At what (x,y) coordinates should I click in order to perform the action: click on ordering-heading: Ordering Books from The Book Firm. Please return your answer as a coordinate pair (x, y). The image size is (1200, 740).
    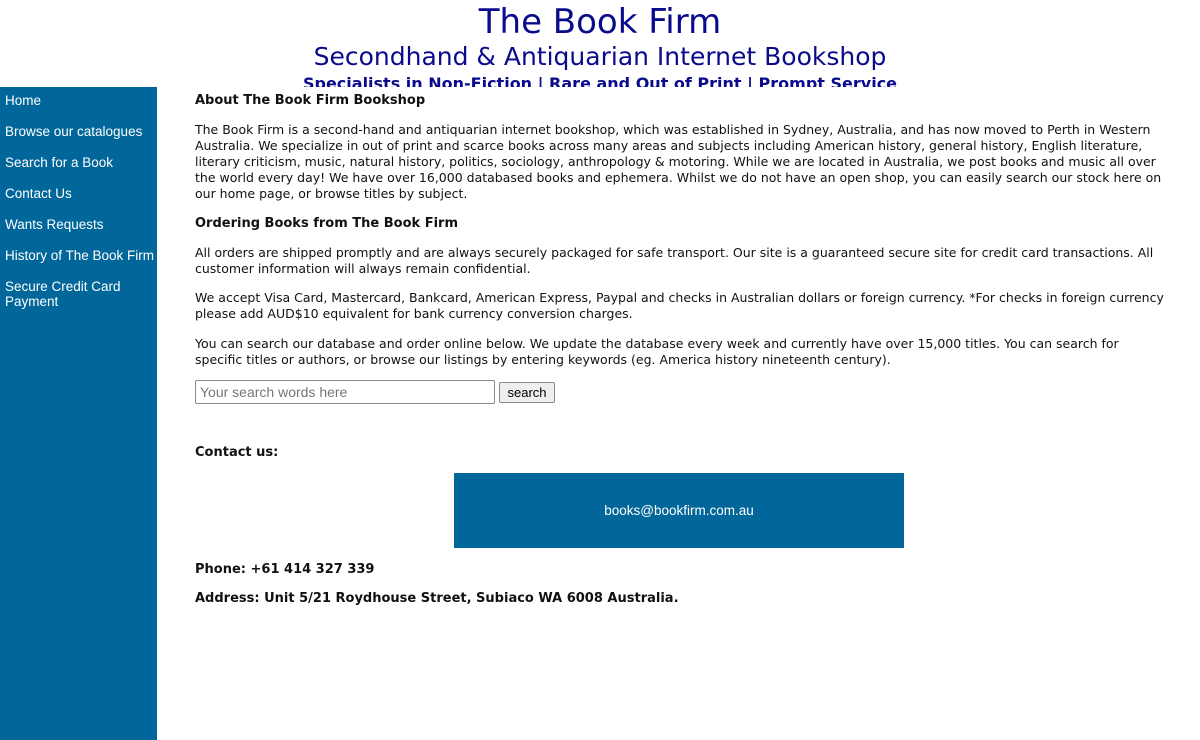
    Looking at the image, I should click on (326, 223).